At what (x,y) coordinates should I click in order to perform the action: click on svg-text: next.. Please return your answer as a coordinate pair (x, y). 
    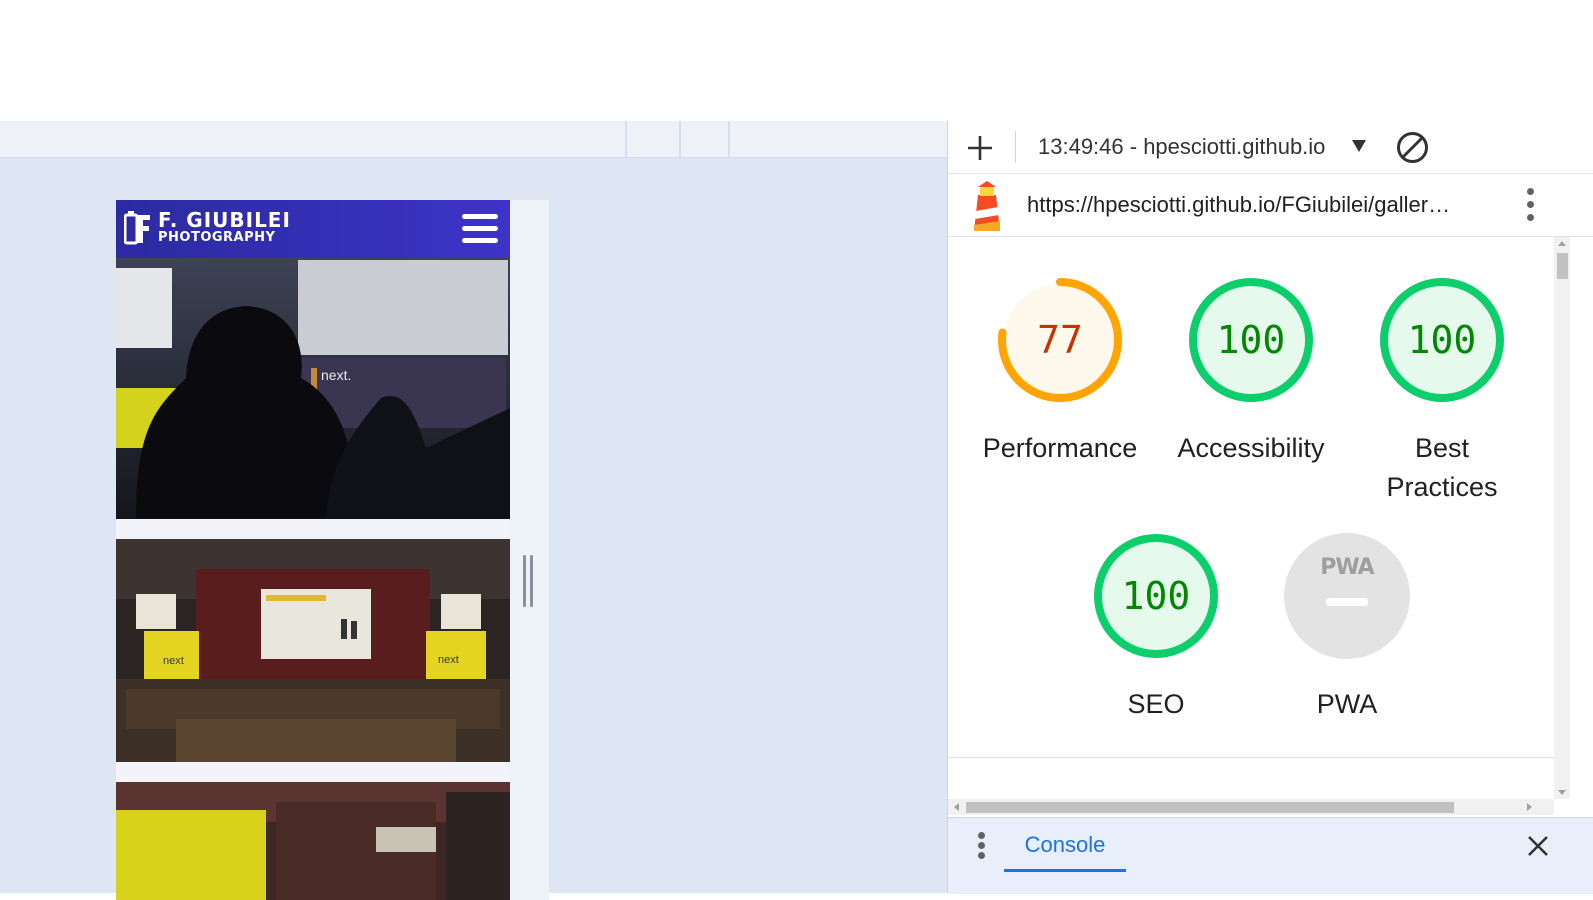
    Looking at the image, I should click on (336, 375).